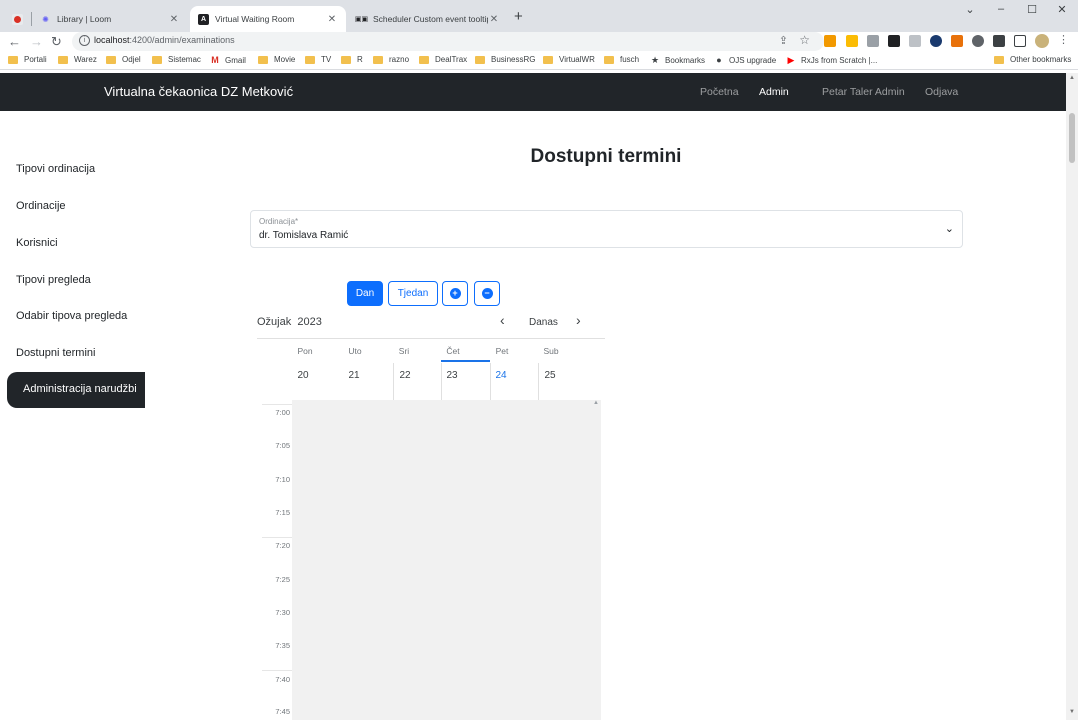 The width and height of the screenshot is (1078, 720). Describe the element at coordinates (1072, 78) in the screenshot. I see `scroll-up-arrow-icon: ▲` at that location.